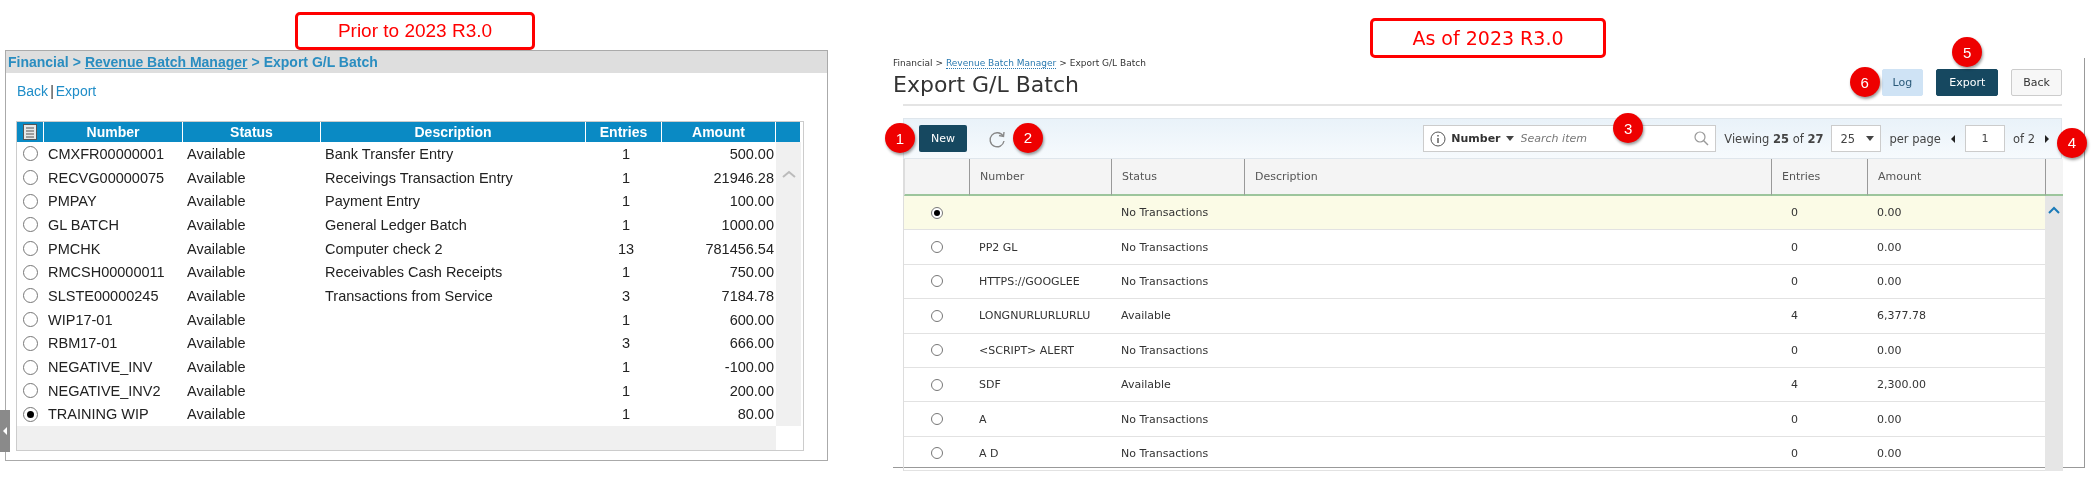 The image size is (2099, 484). Describe the element at coordinates (751, 273) in the screenshot. I see `table-cell-text: 750.00` at that location.